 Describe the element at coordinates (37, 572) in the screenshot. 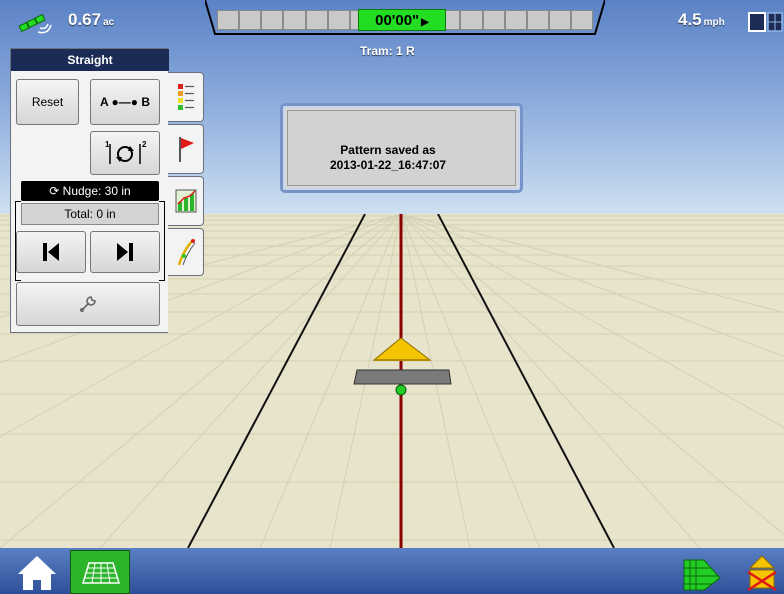

I see `home-icon` at that location.